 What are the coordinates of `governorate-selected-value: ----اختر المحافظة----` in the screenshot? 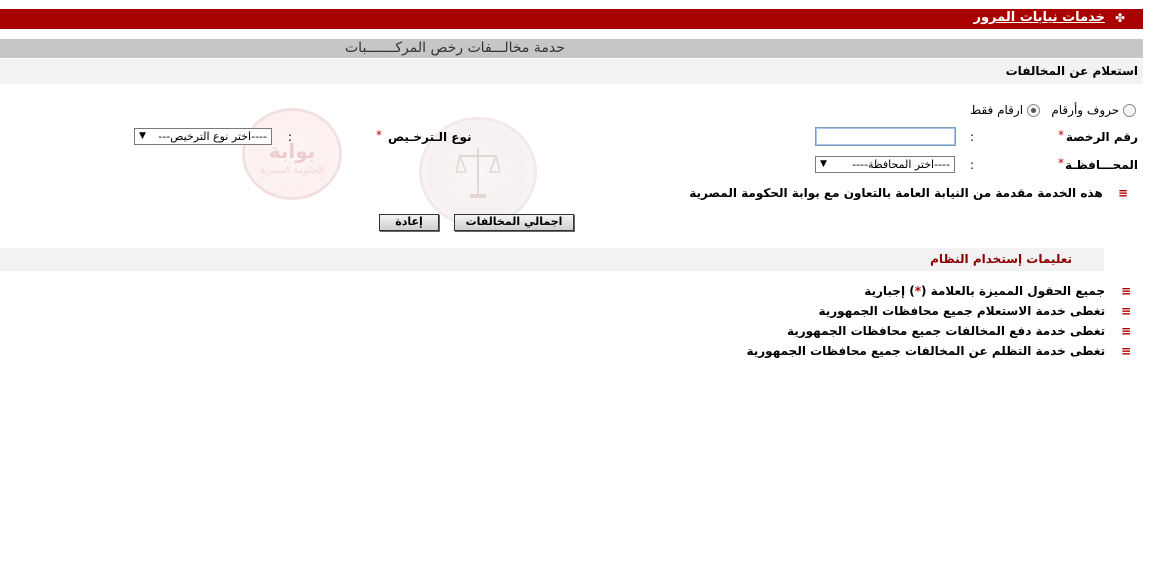 It's located at (901, 164).